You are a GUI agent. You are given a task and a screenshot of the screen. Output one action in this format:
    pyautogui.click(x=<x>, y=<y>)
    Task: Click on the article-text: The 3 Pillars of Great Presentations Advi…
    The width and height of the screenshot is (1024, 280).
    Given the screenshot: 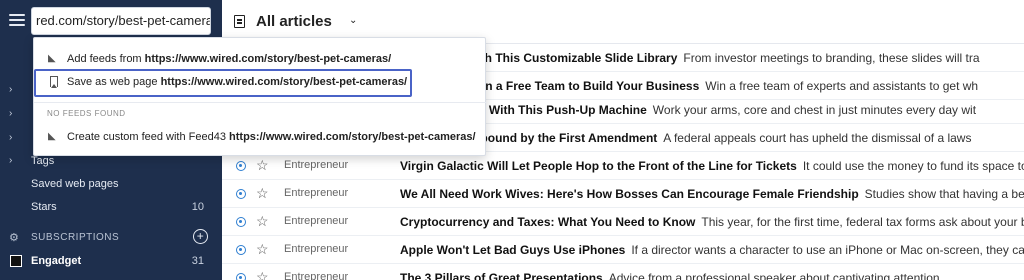 What is the action you would take?
    pyautogui.click(x=670, y=275)
    